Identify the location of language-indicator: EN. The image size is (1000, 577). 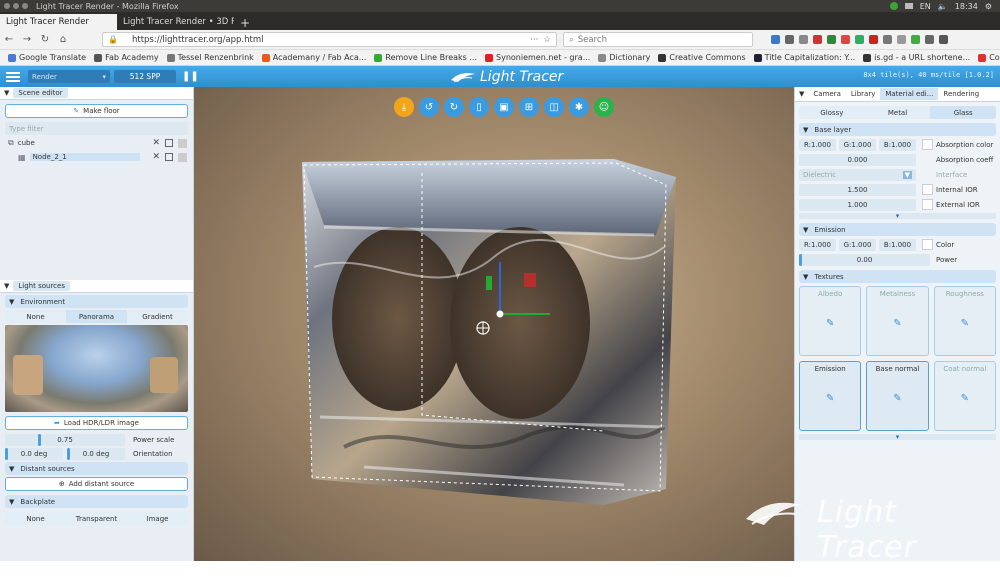
(925, 6).